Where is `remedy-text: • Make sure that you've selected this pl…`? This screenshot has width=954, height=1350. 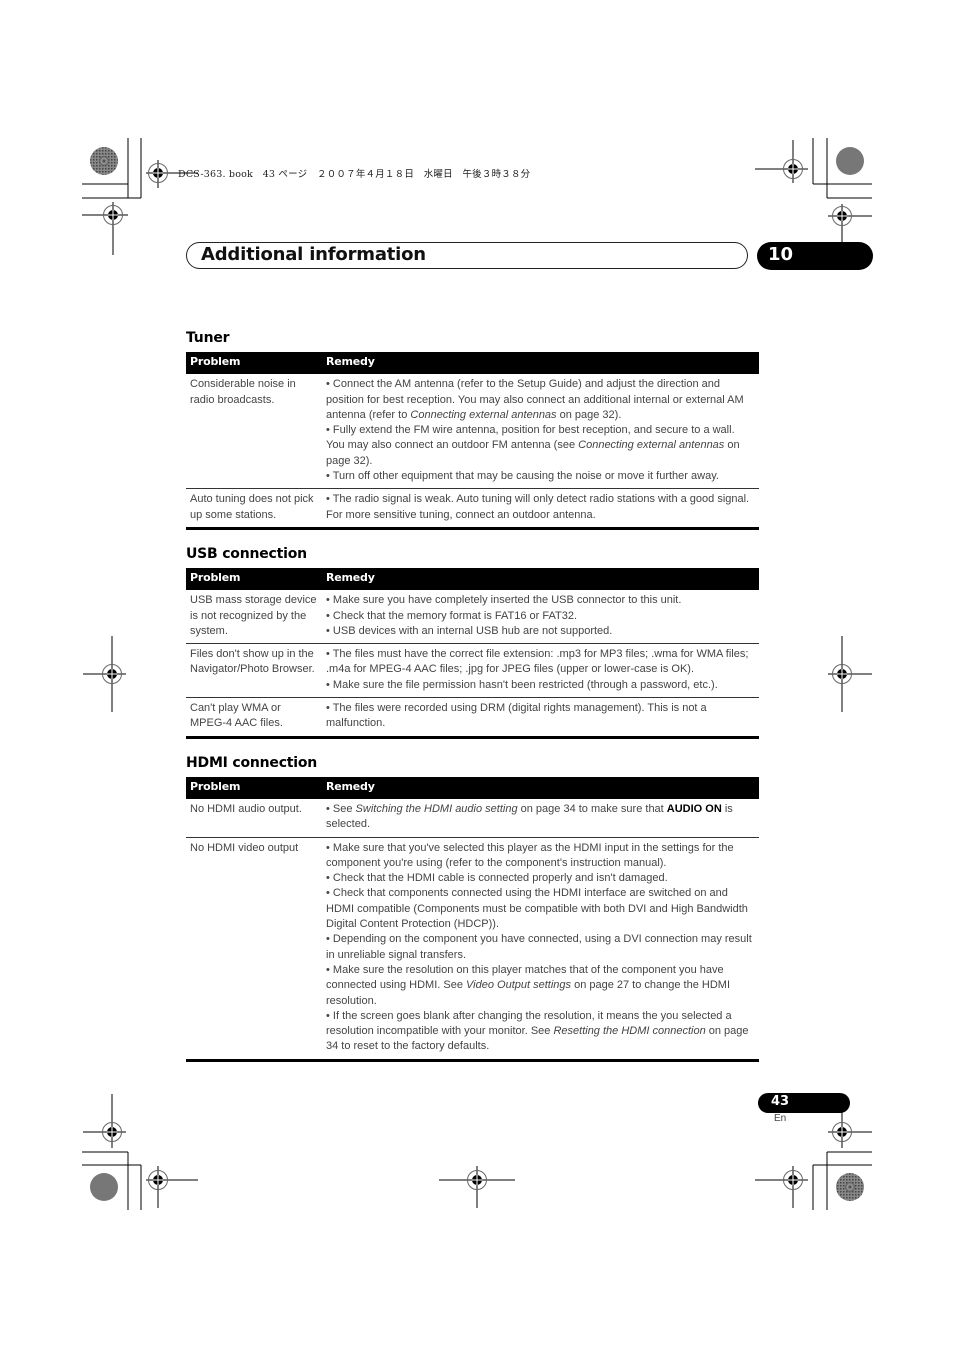
remedy-text: • Make sure that you've selected this pl… is located at coordinates (530, 855).